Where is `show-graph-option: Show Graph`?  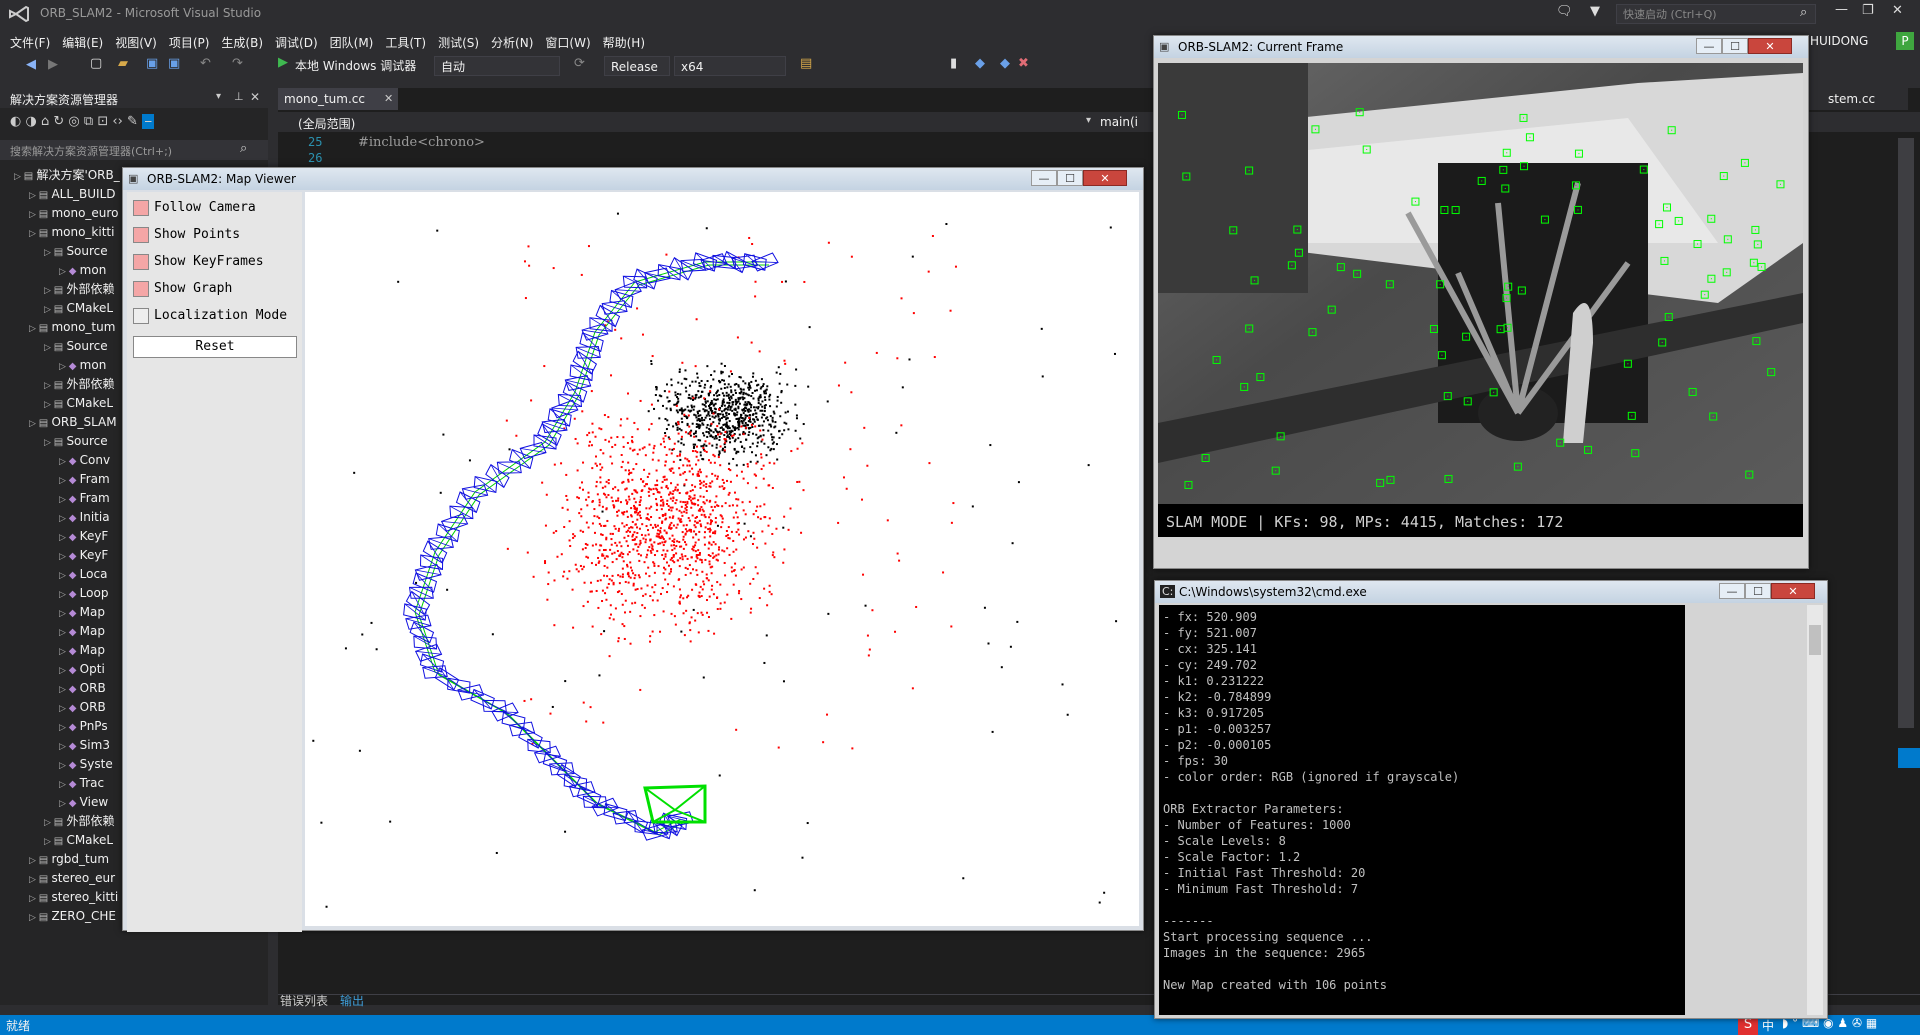 show-graph-option: Show Graph is located at coordinates (182, 289).